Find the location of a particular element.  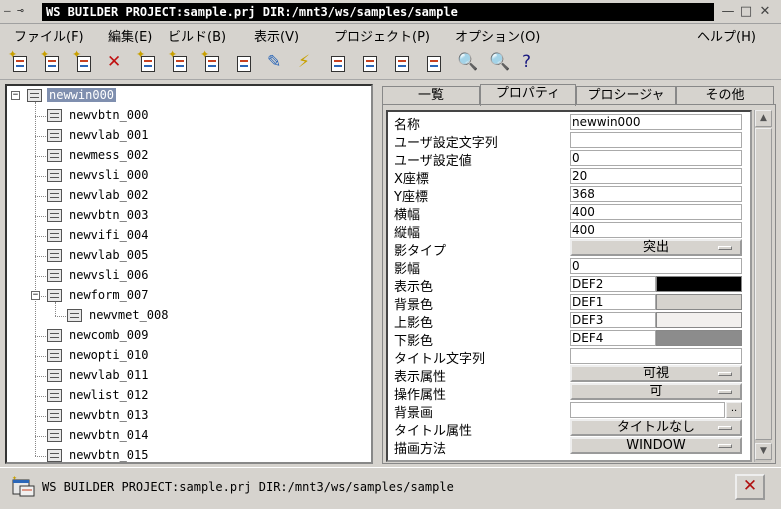

property-value-field: DEF3 is located at coordinates (613, 320).